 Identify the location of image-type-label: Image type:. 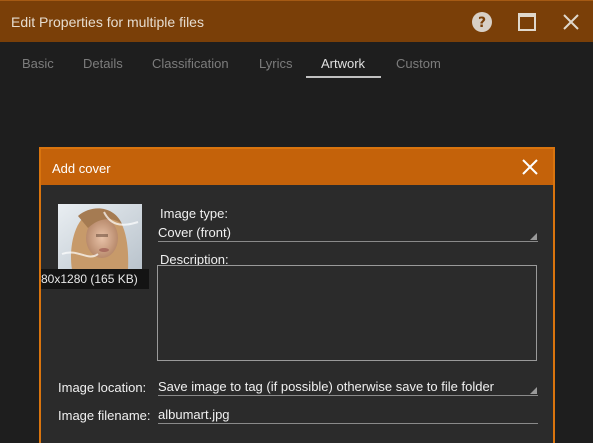
(194, 213).